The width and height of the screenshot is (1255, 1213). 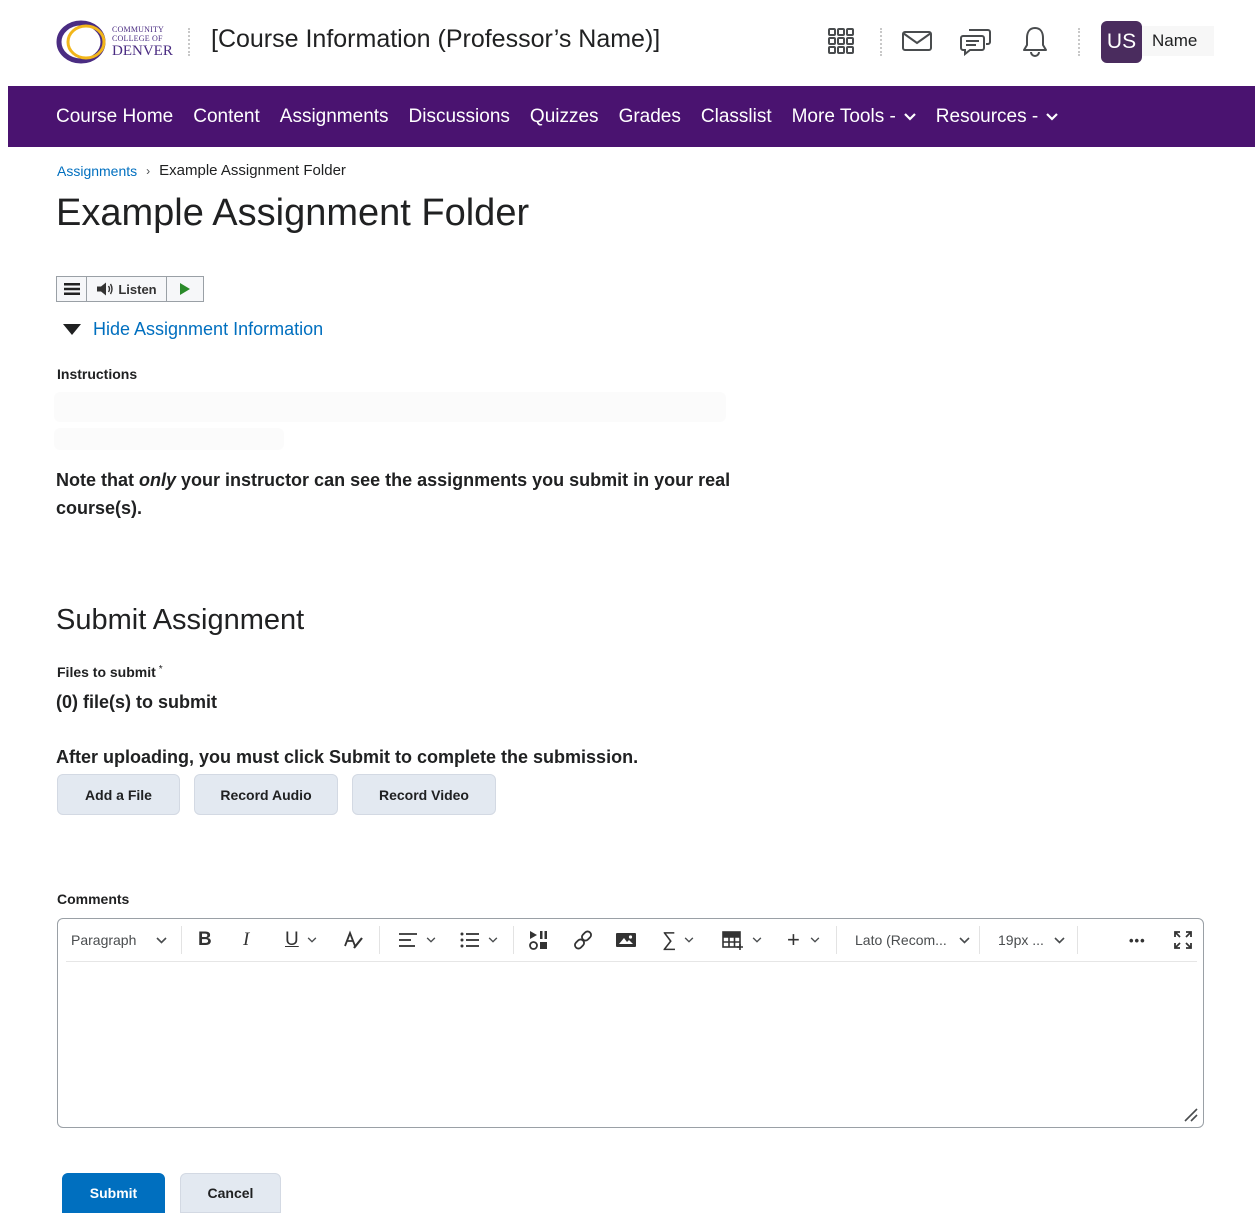 I want to click on logo-line-1: COMMUNITY, so click(x=138, y=29).